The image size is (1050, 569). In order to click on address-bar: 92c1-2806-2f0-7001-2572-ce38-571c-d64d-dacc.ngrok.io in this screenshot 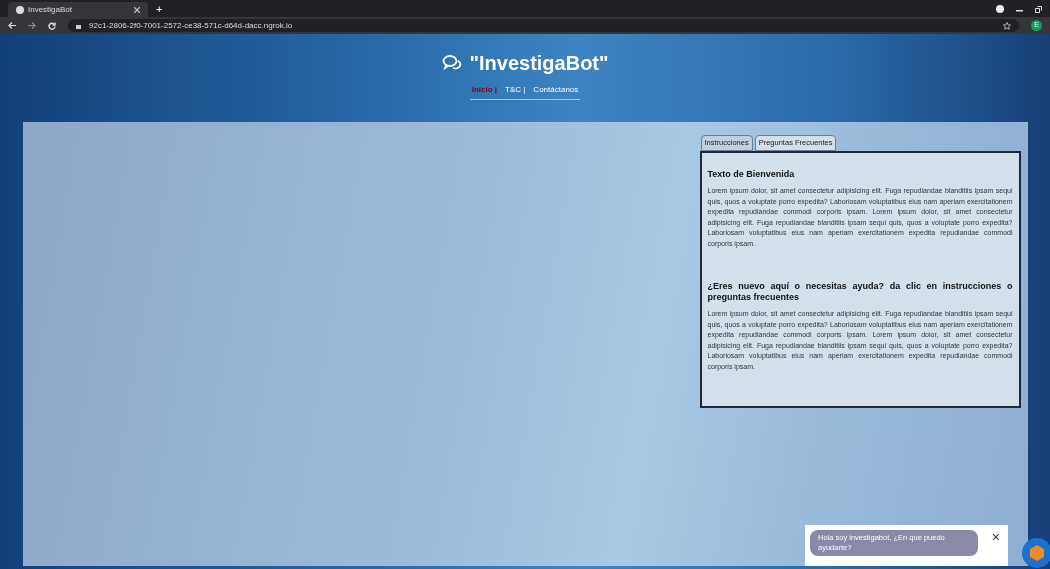, I will do `click(543, 25)`.